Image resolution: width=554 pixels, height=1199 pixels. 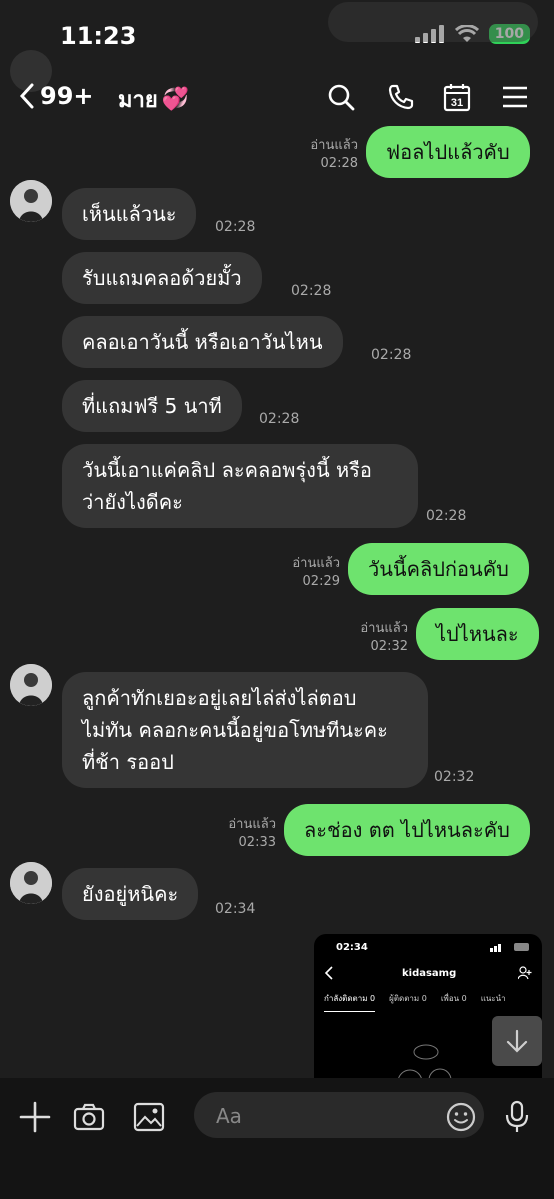 I want to click on smiley-icon, so click(x=461, y=1117).